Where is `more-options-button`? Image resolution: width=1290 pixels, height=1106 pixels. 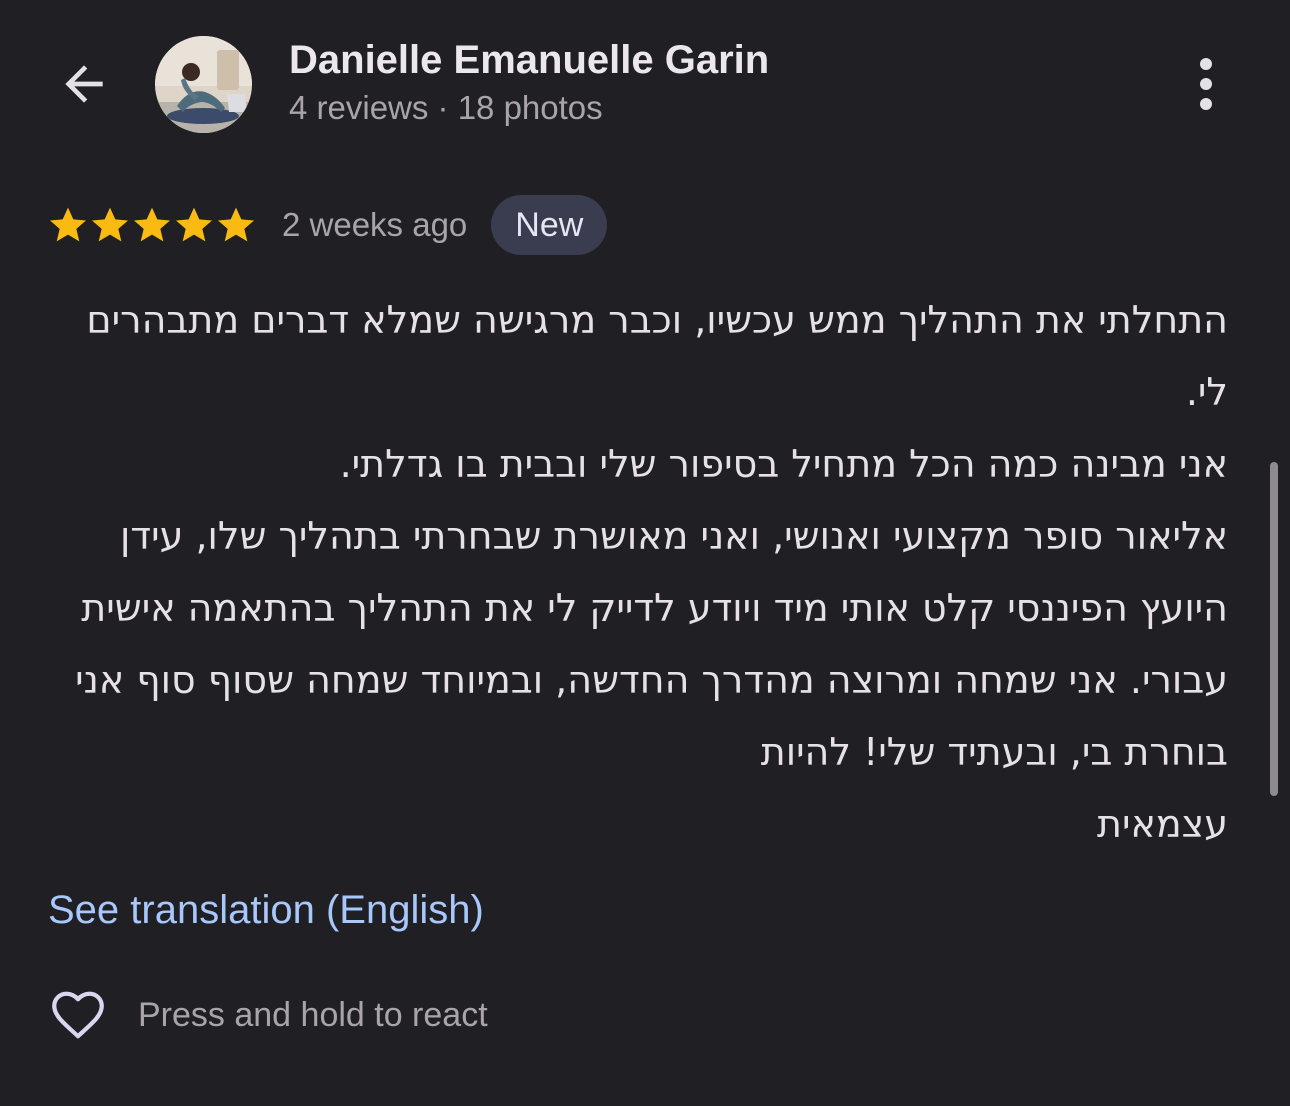
more-options-button is located at coordinates (1206, 84).